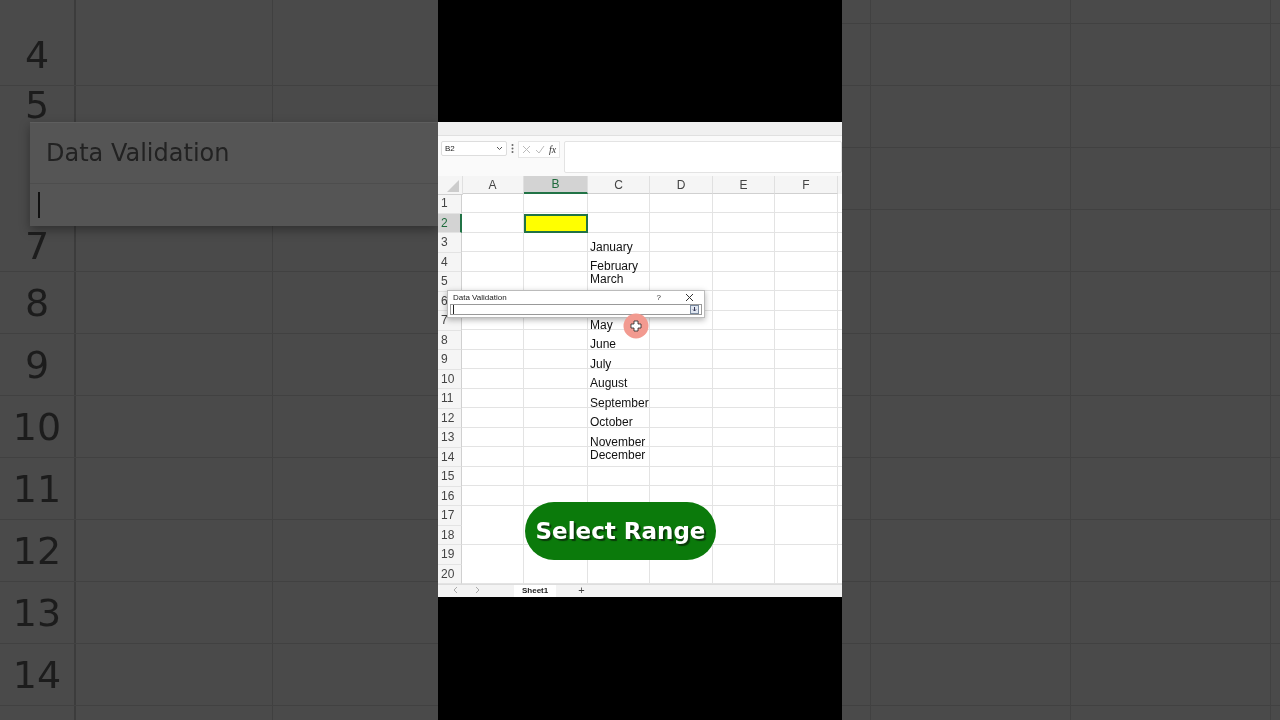  Describe the element at coordinates (689, 297) in the screenshot. I see `close-icon` at that location.